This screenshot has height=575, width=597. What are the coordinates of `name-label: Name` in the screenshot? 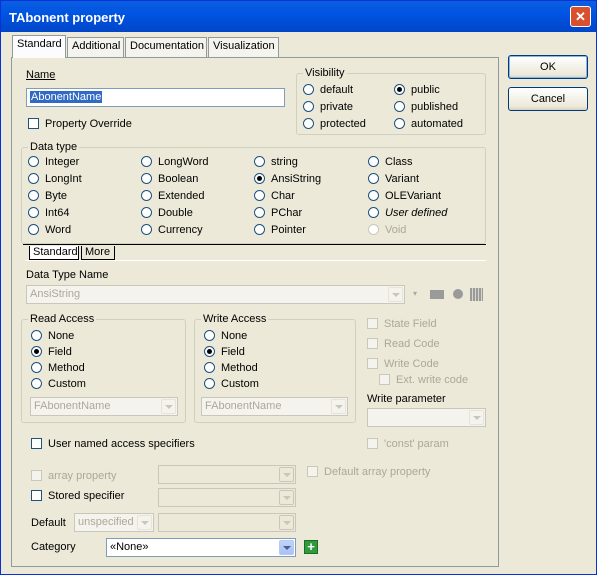 It's located at (41, 75).